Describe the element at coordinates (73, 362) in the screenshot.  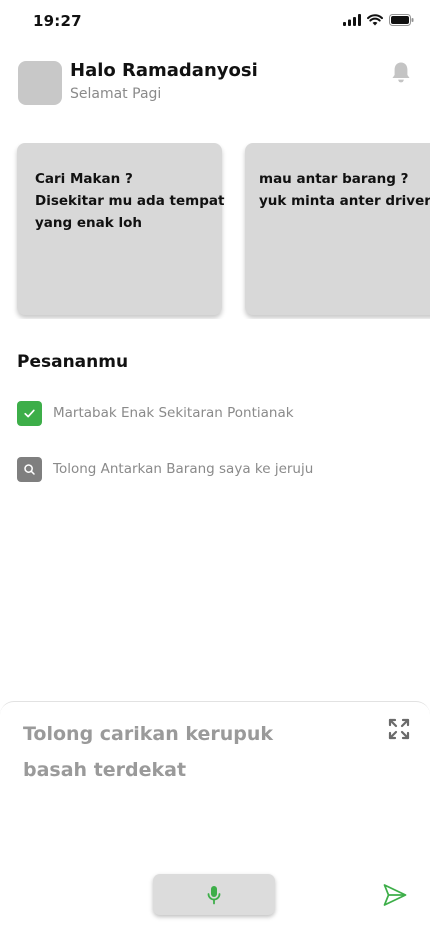
I see `orders-title: Pesananmu` at that location.